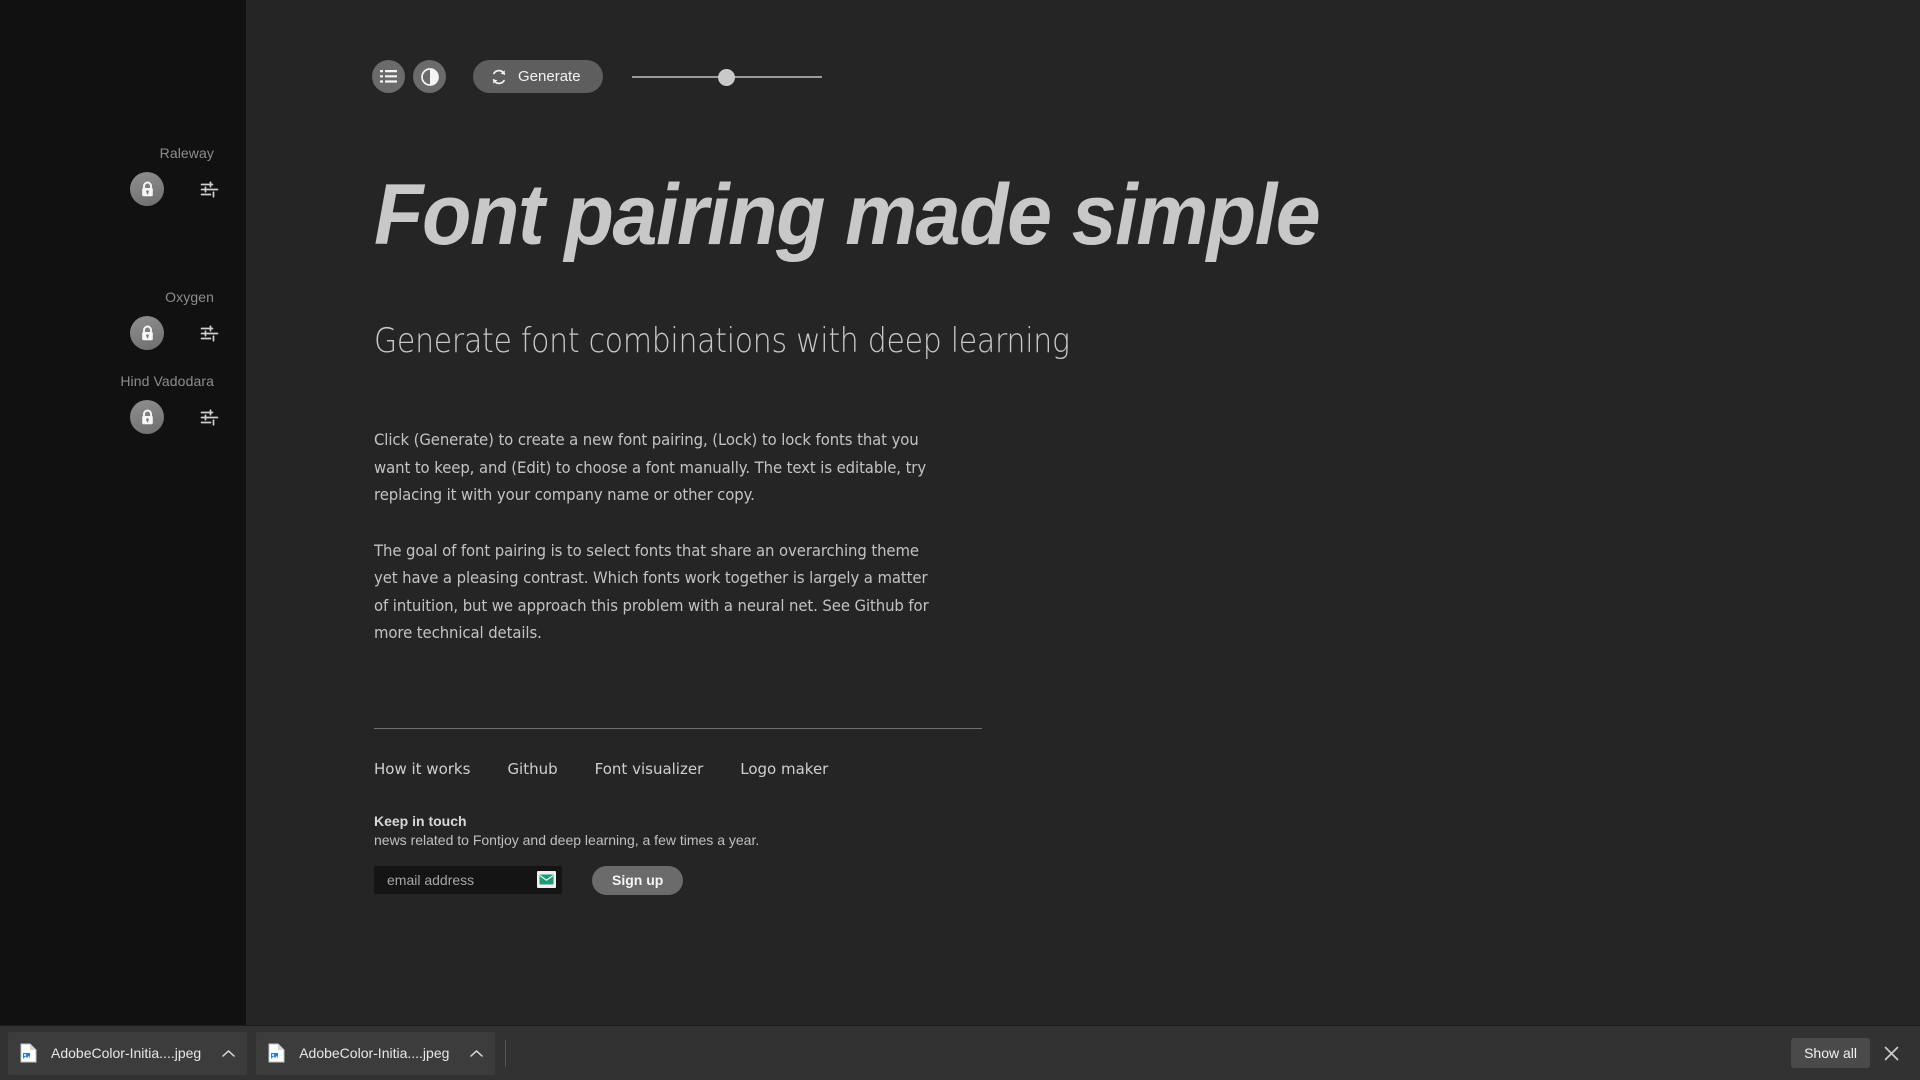 Image resolution: width=1920 pixels, height=1080 pixels. What do you see at coordinates (784, 769) in the screenshot?
I see `link-logo-maker: Logo maker` at bounding box center [784, 769].